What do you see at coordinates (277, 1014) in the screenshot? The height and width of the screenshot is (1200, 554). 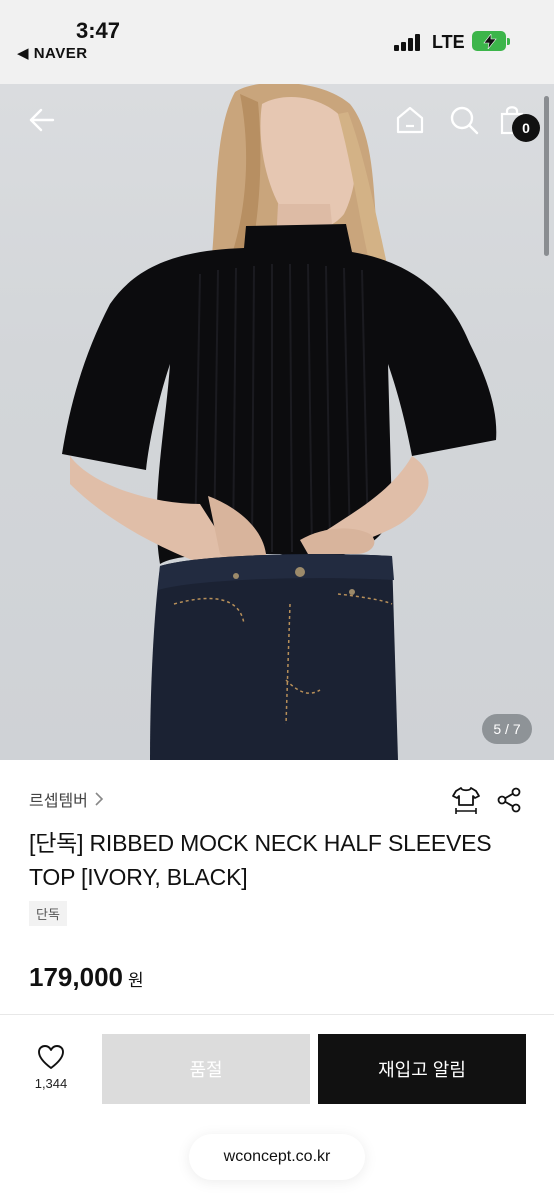 I see `divider` at bounding box center [277, 1014].